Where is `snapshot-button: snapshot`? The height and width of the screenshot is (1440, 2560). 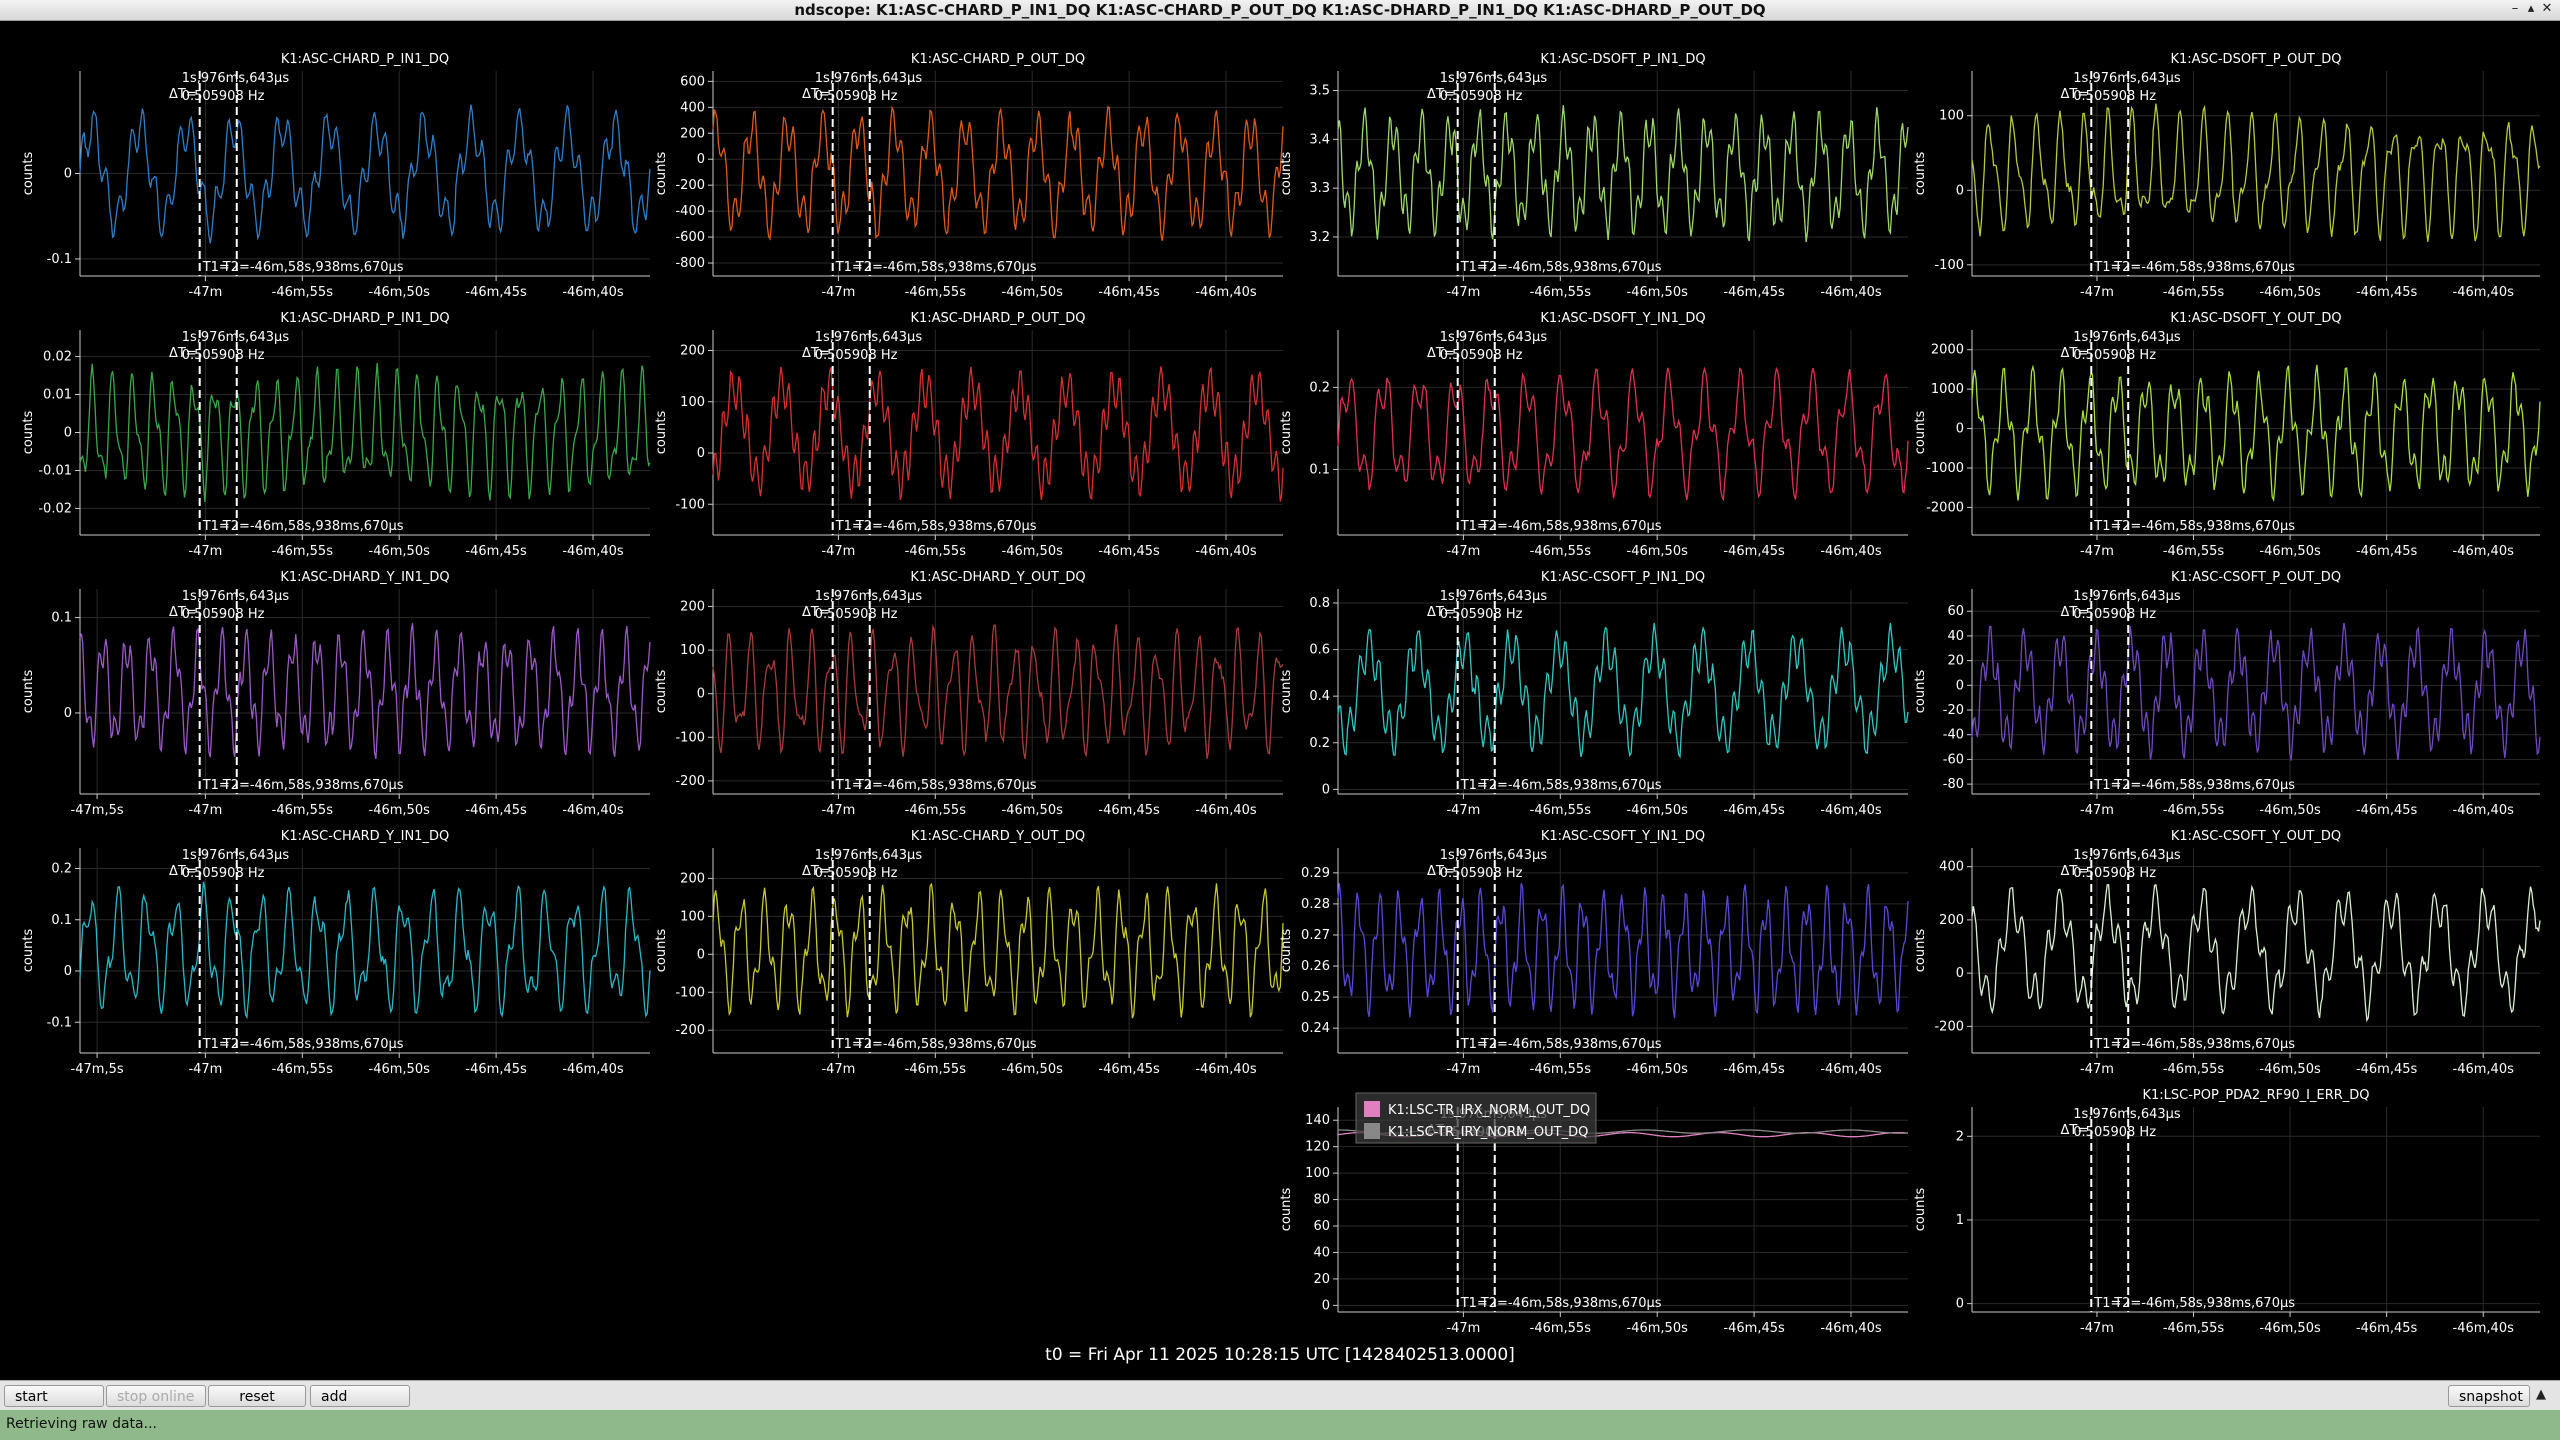
snapshot-button: snapshot is located at coordinates (2489, 1396).